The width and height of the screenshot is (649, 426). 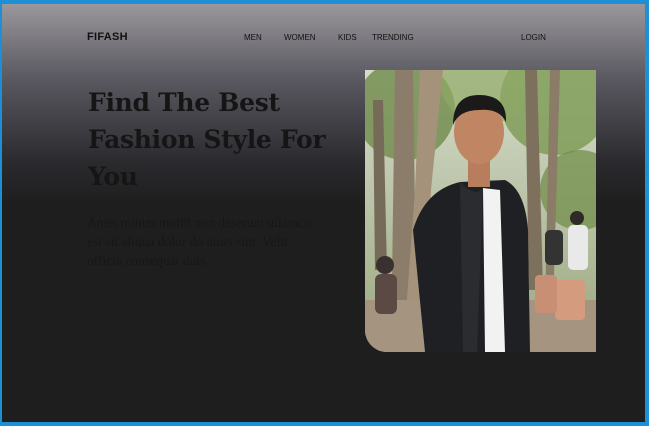 What do you see at coordinates (393, 37) in the screenshot?
I see `nav-item-trending: TRENDING` at bounding box center [393, 37].